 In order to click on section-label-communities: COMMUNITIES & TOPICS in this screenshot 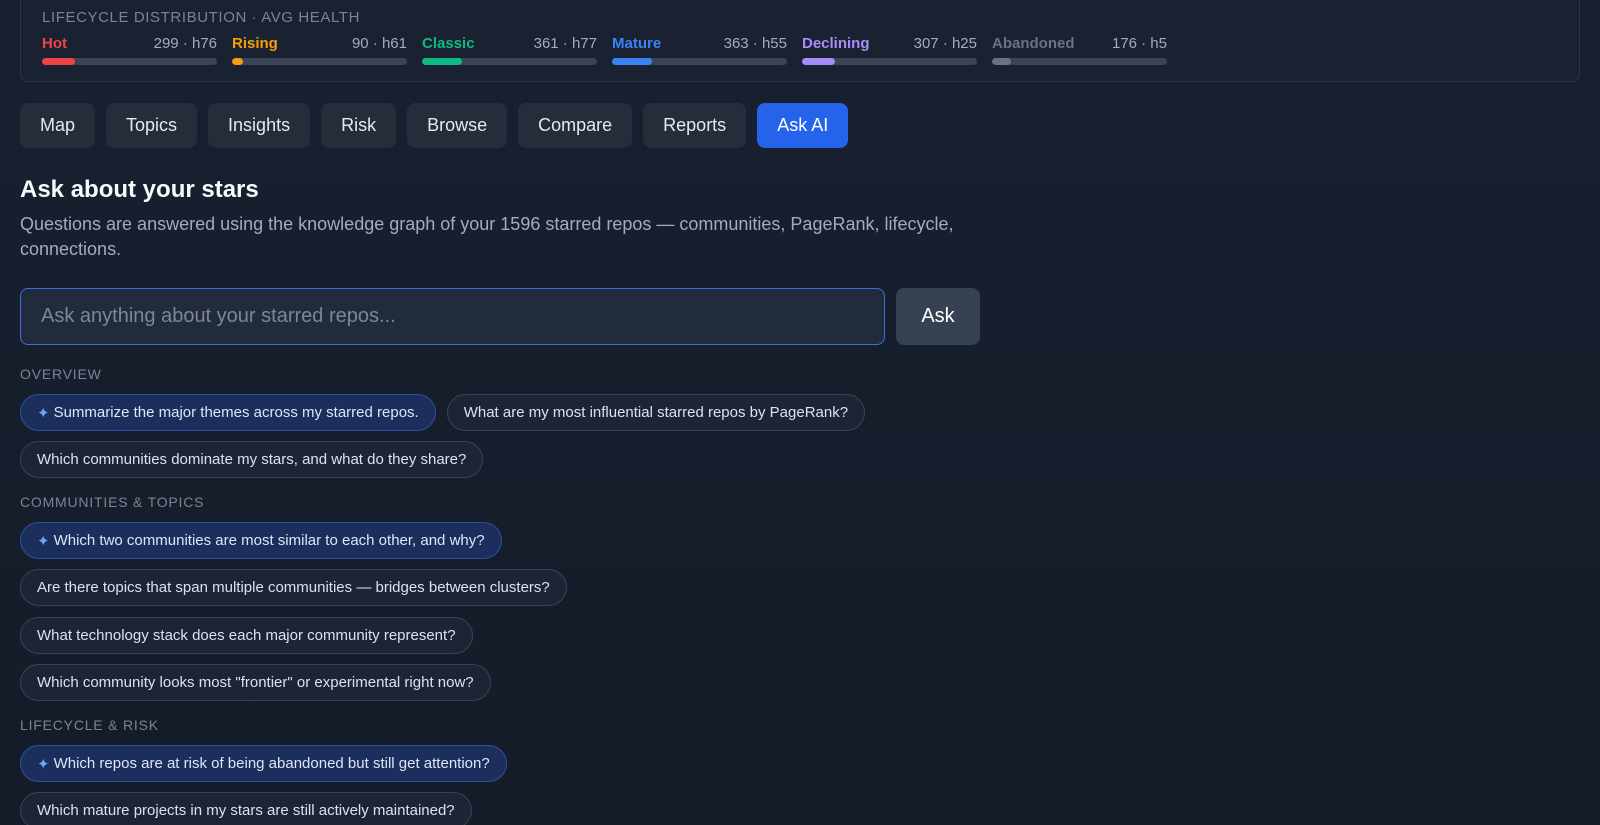, I will do `click(112, 502)`.